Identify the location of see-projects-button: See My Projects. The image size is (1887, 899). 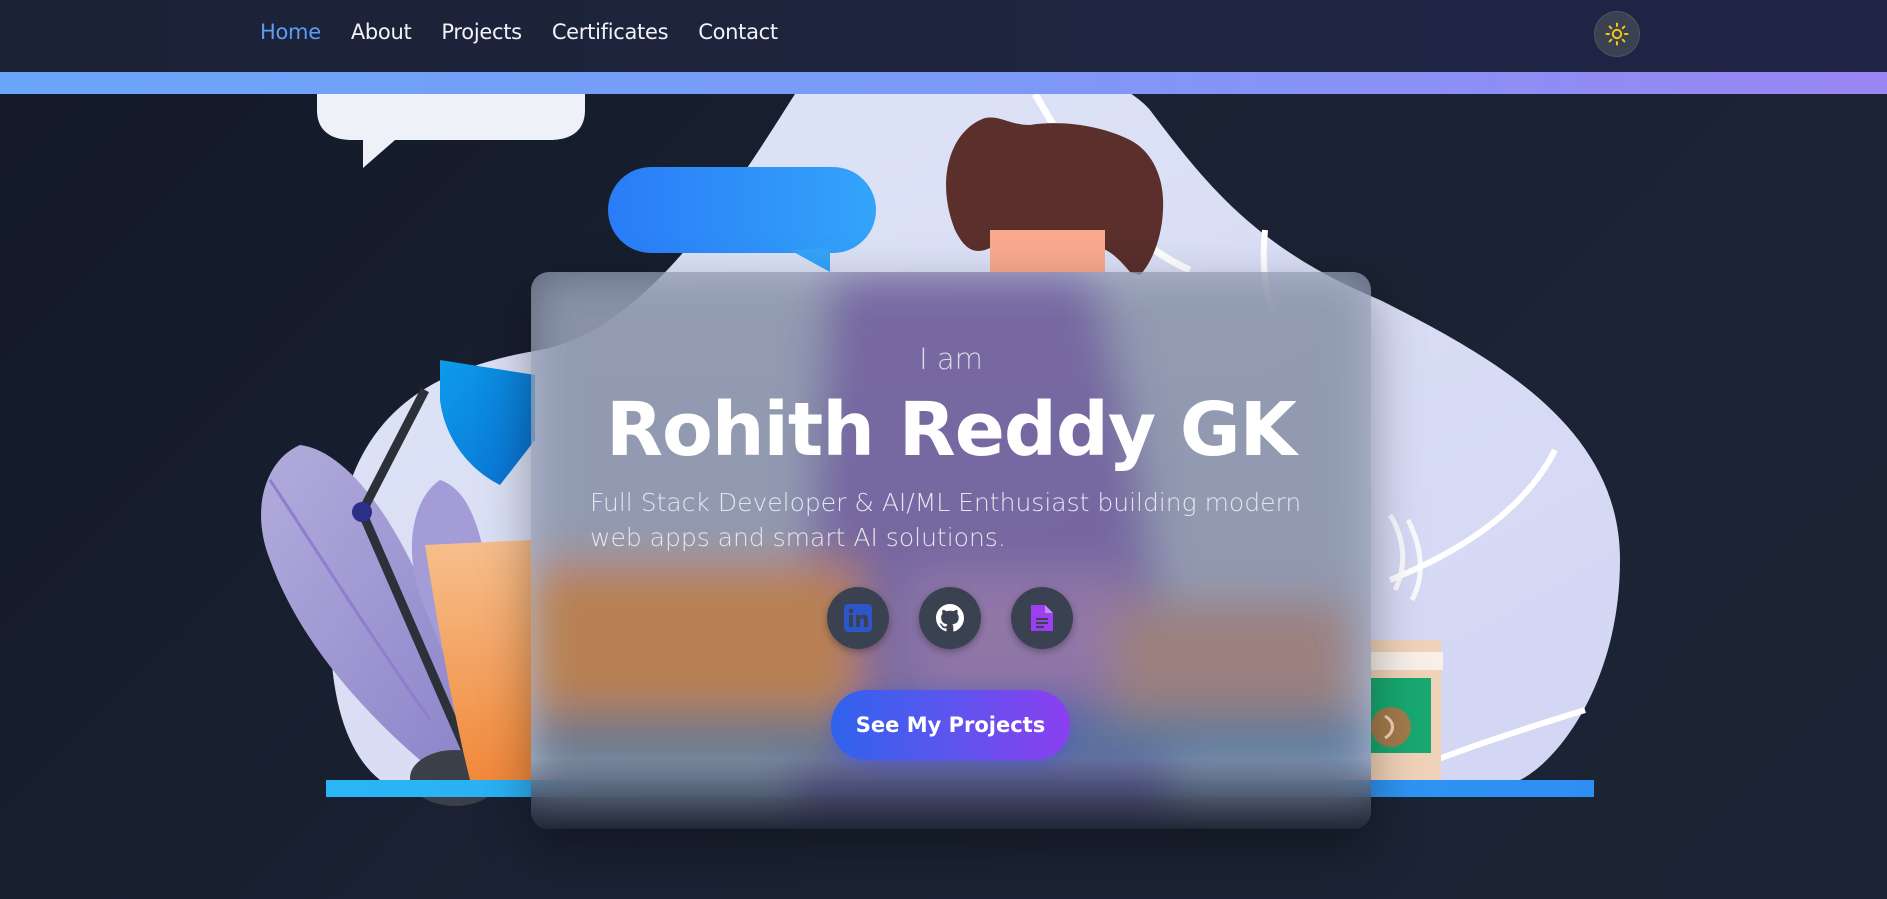
(950, 725).